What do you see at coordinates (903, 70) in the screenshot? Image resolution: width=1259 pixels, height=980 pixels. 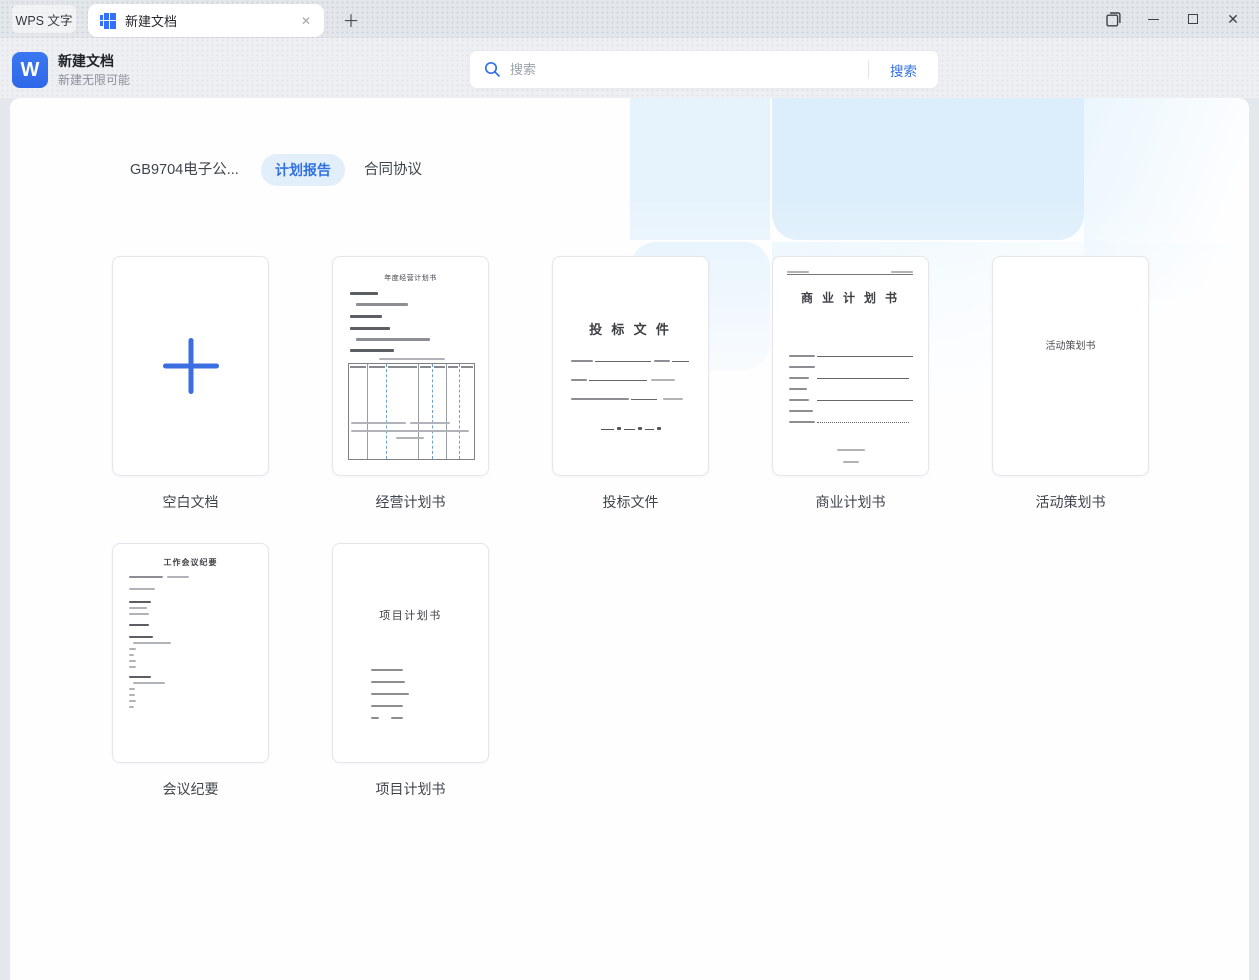 I see `search-button: 搜索` at bounding box center [903, 70].